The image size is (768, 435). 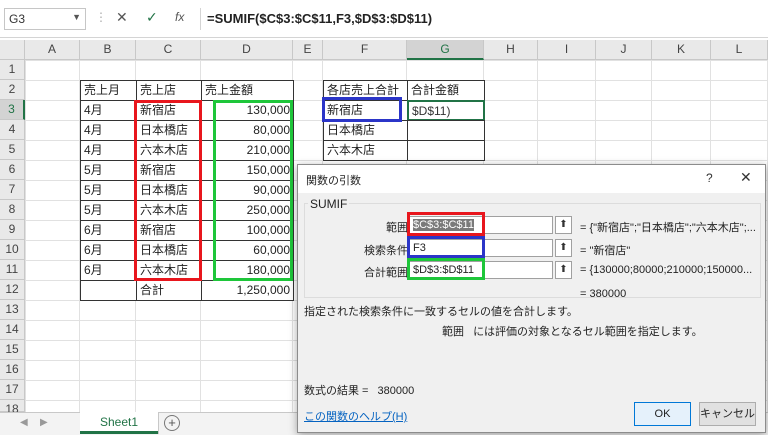 I want to click on collapse-range-icon: ⬆, so click(x=563, y=225).